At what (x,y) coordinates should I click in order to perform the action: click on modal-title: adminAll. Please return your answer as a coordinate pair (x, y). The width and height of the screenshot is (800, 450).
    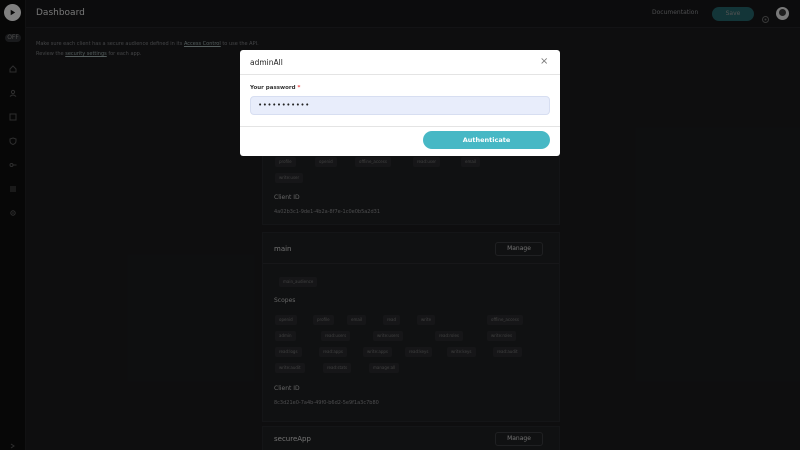
    Looking at the image, I should click on (266, 62).